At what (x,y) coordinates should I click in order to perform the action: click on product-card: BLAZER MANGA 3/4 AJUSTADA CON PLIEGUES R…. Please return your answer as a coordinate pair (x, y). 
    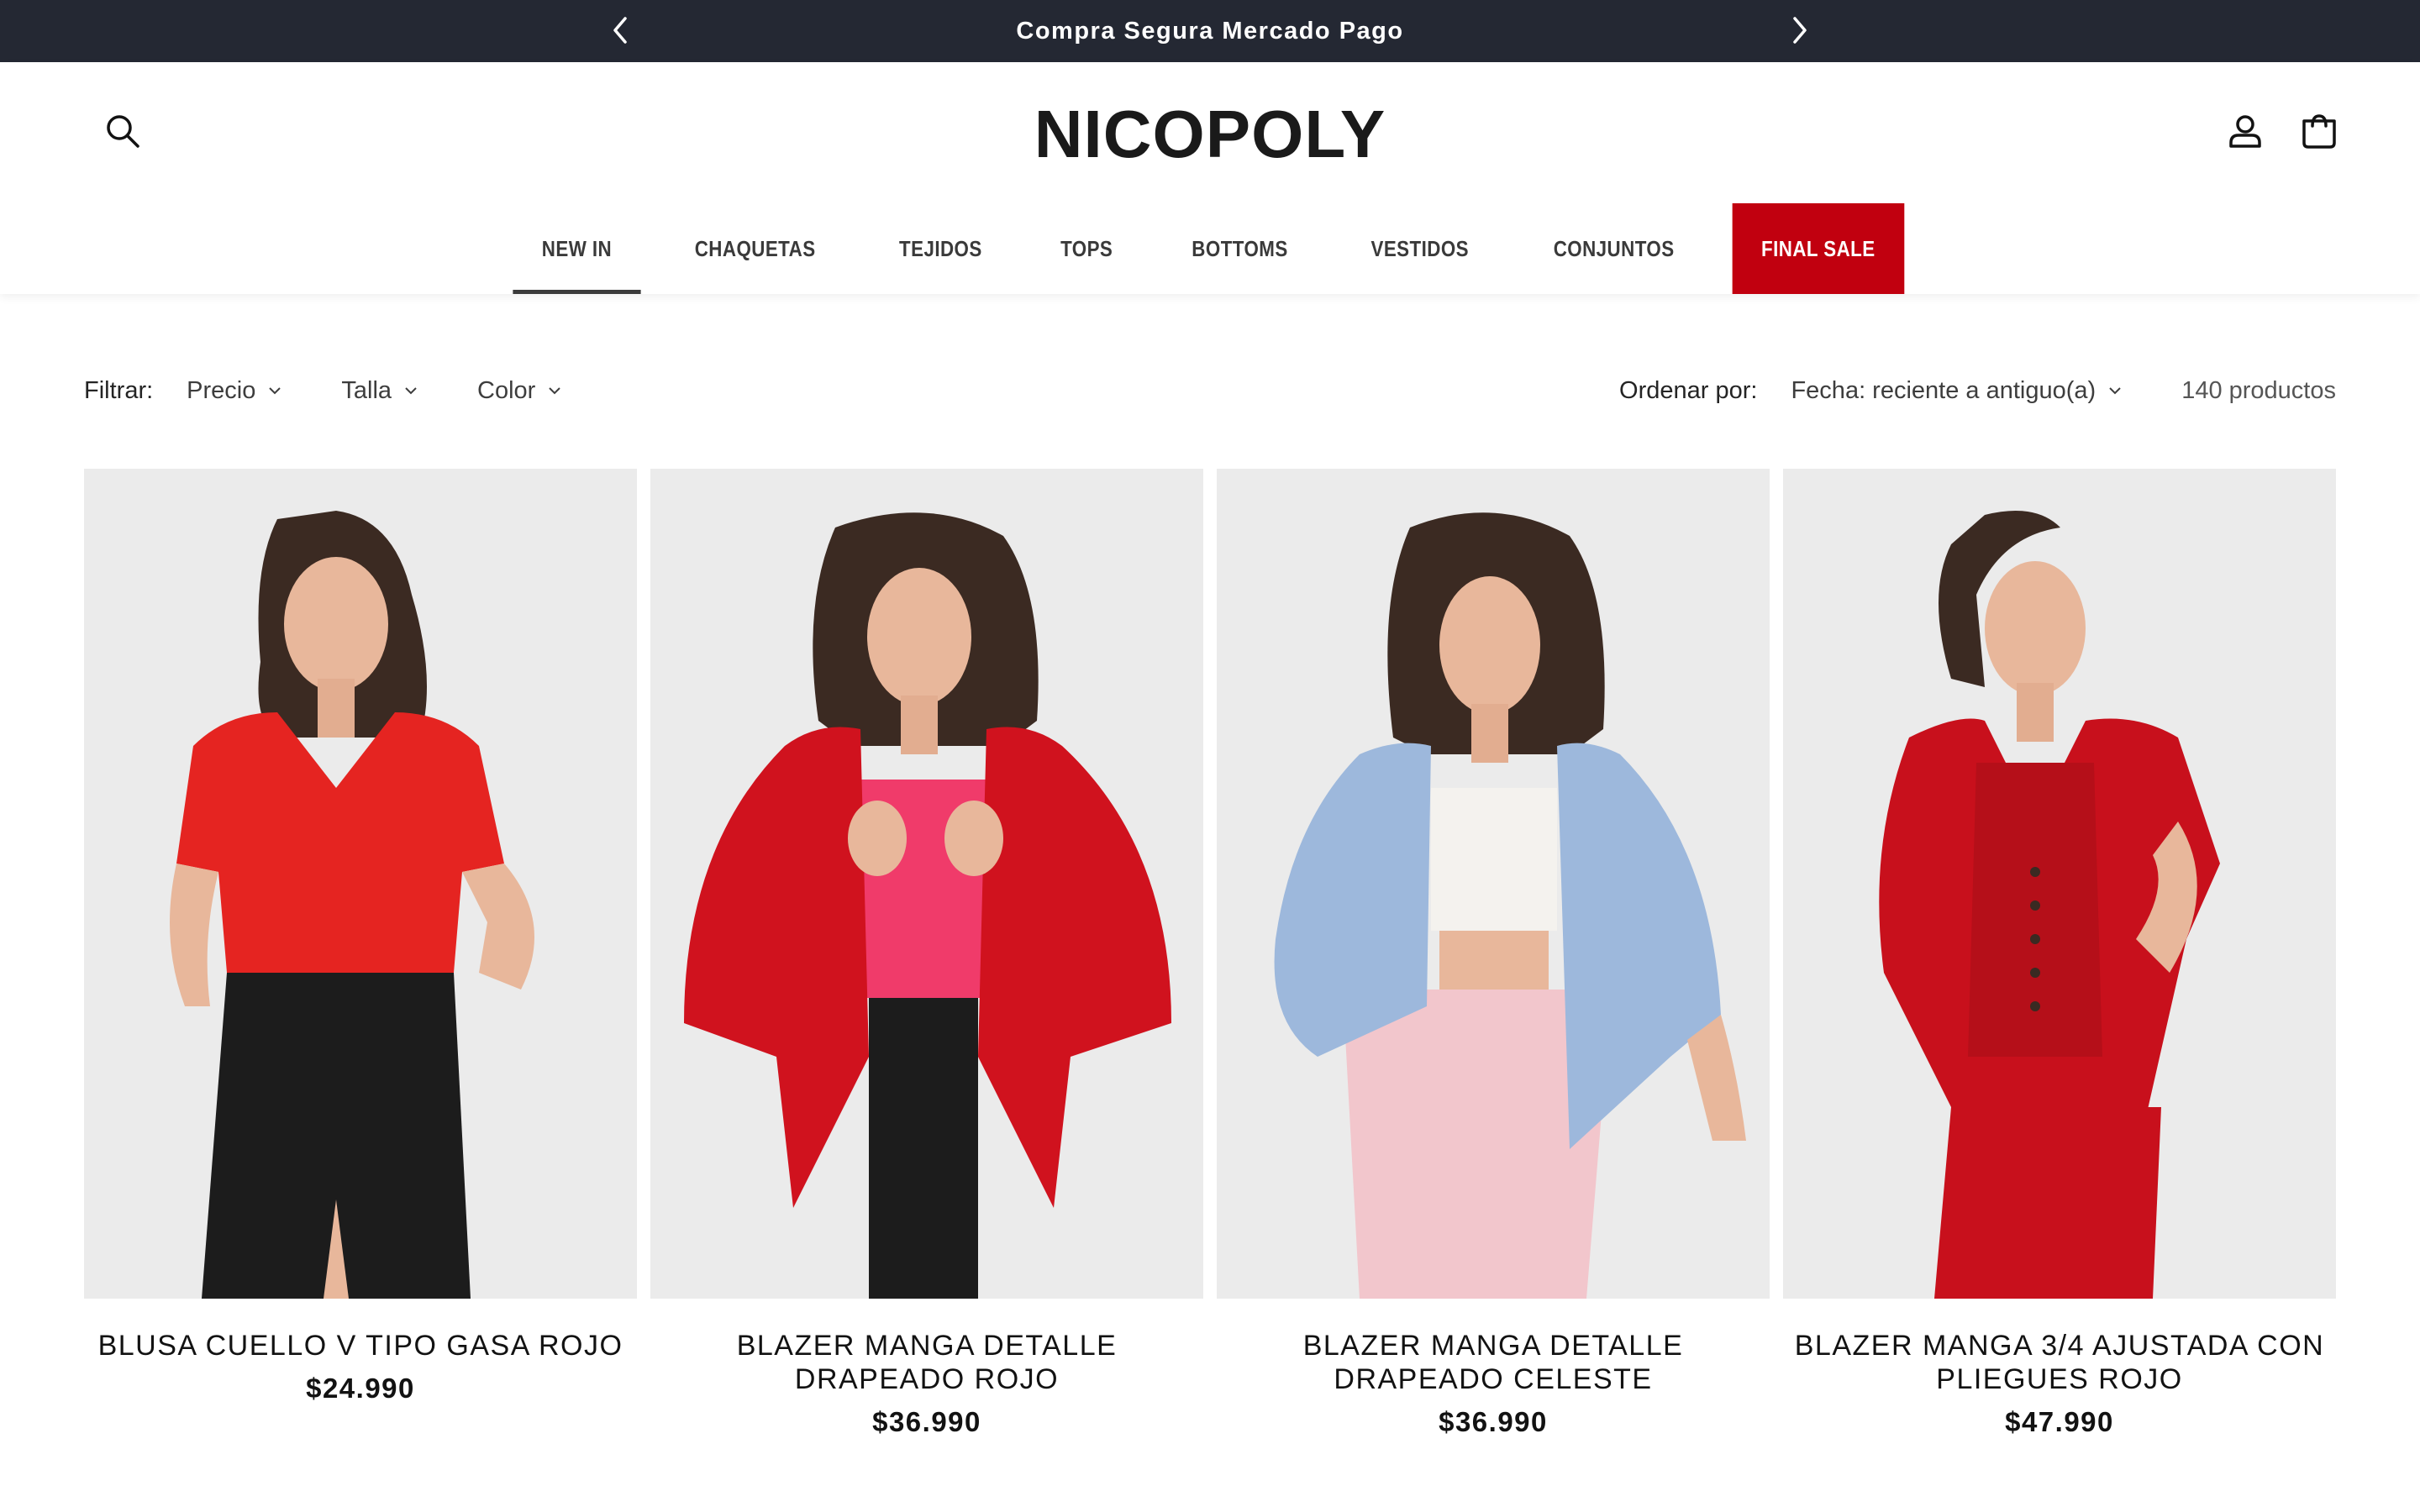
    Looking at the image, I should click on (2059, 953).